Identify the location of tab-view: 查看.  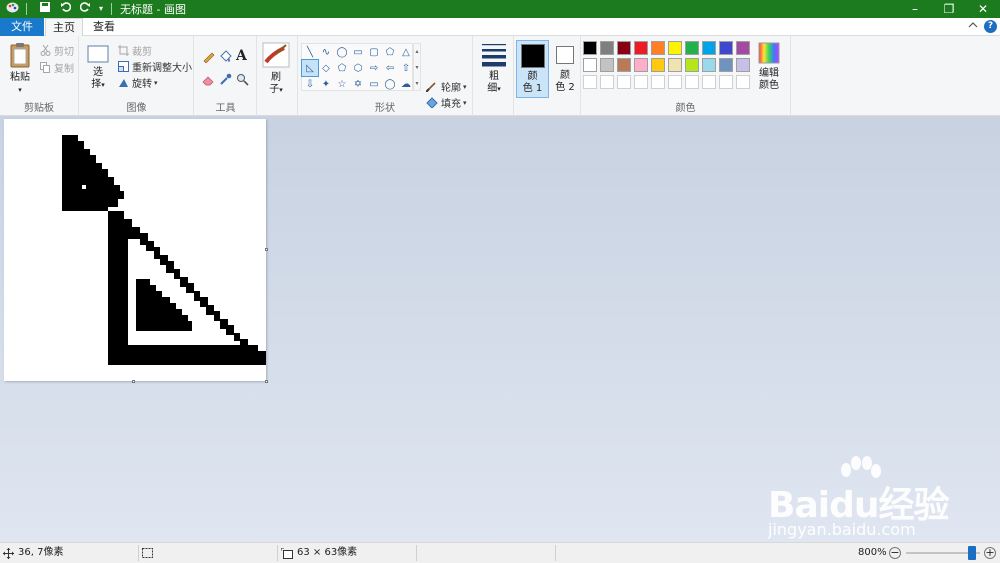
(104, 27).